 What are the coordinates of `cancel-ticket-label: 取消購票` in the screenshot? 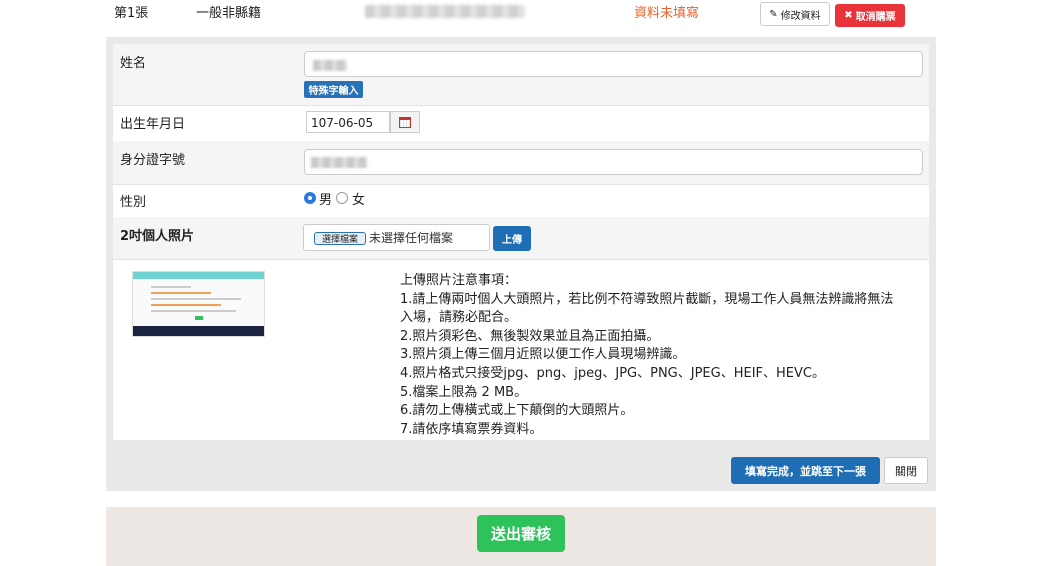 It's located at (875, 17).